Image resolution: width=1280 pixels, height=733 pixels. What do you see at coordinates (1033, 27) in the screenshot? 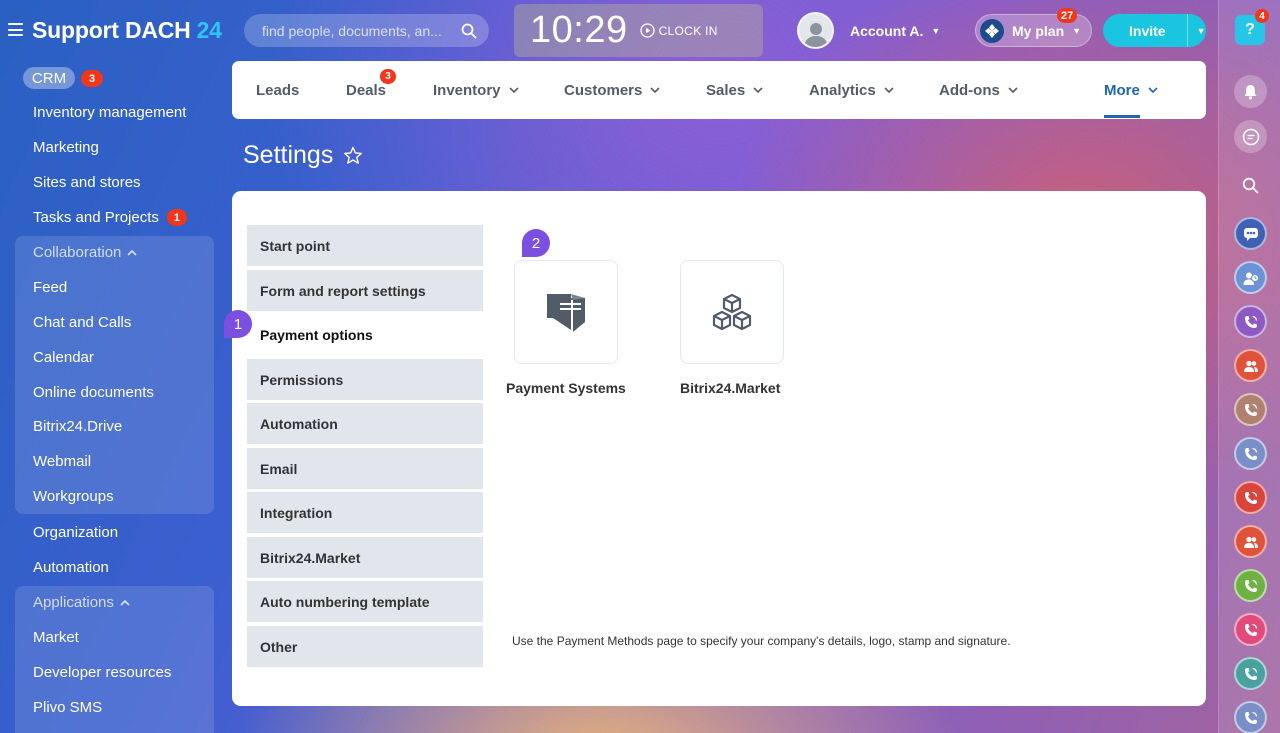
I see `my-plan-button: My plan ▼ 27` at bounding box center [1033, 27].